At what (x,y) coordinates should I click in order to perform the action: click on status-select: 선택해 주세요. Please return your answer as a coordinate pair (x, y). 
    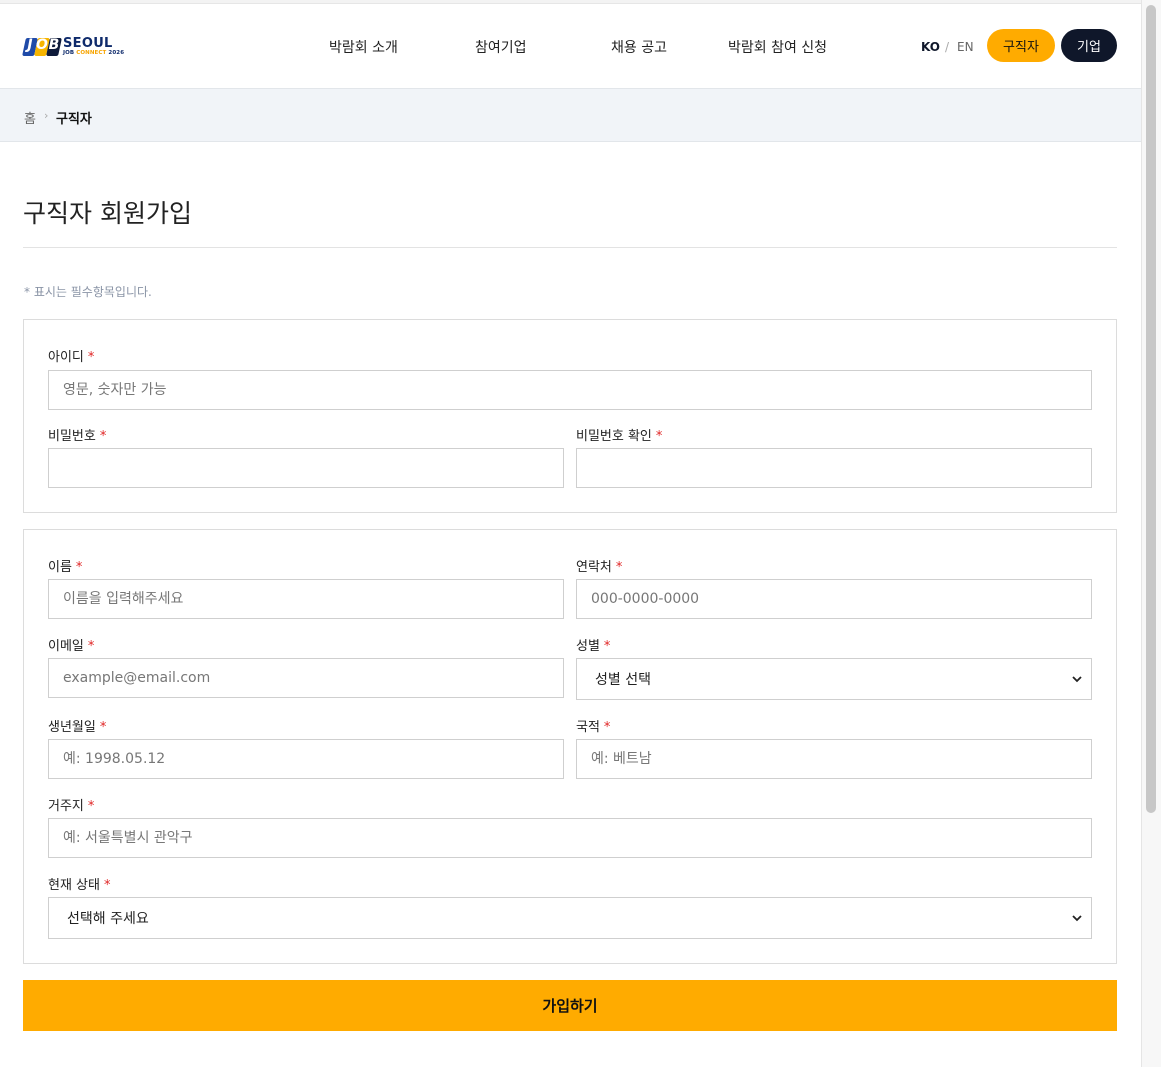
    Looking at the image, I should click on (570, 918).